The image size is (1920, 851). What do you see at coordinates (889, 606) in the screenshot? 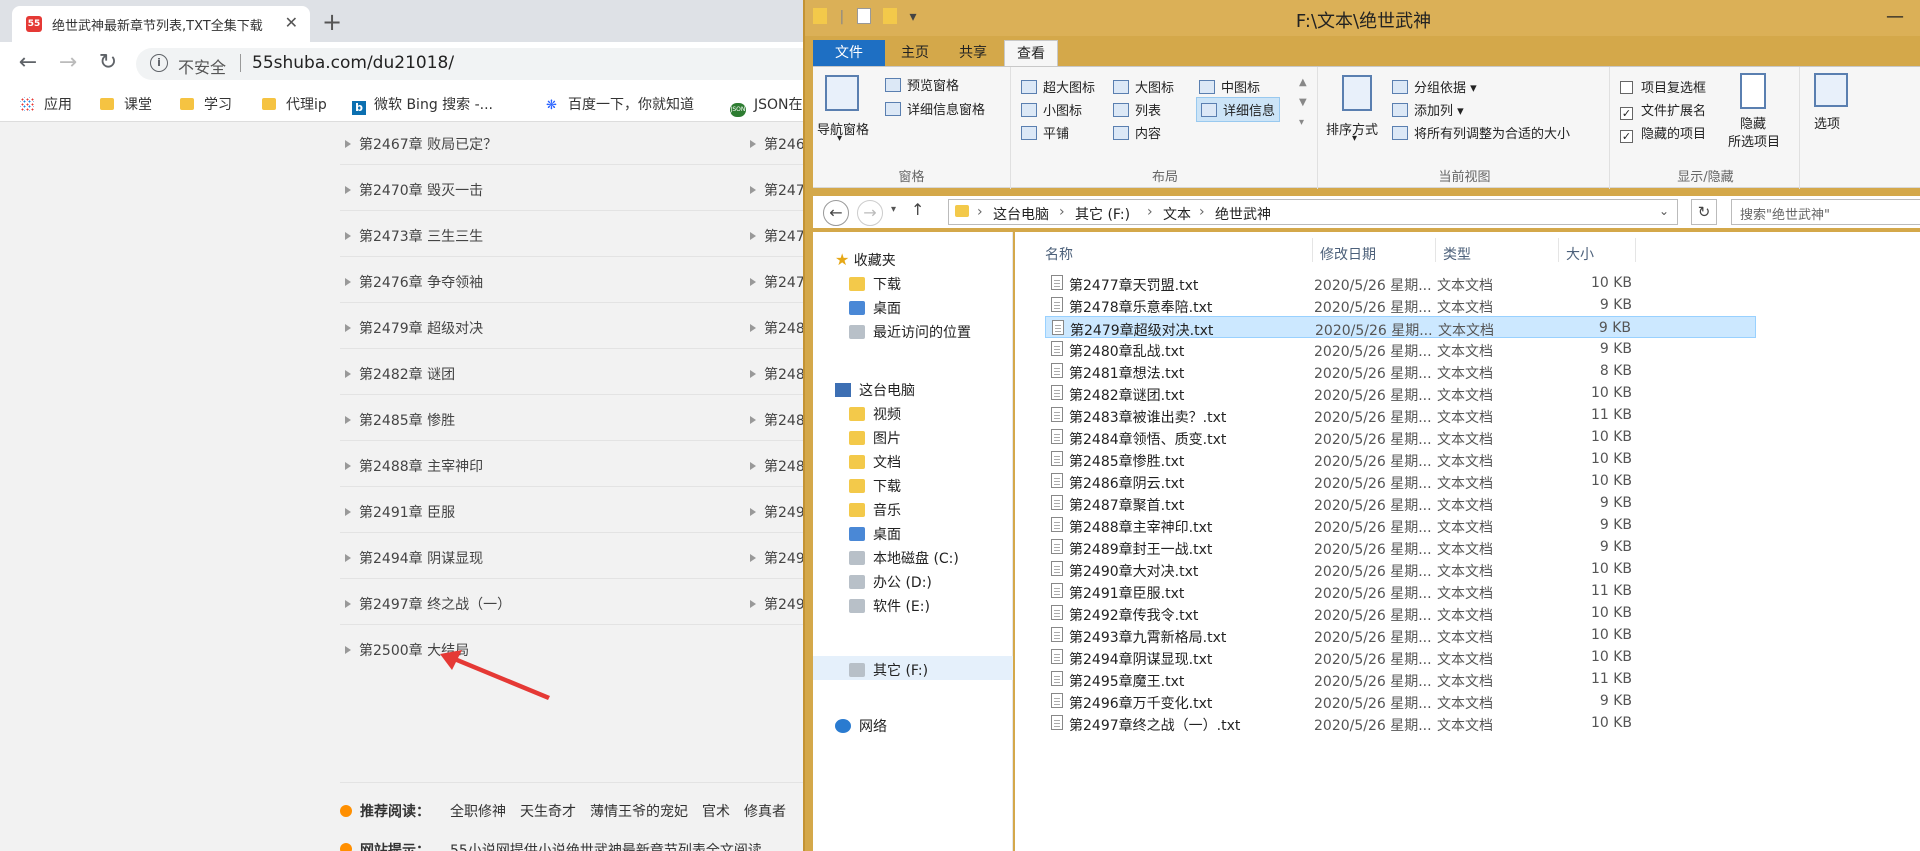
I see `nav-drive-e: 软件 (E:)` at bounding box center [889, 606].